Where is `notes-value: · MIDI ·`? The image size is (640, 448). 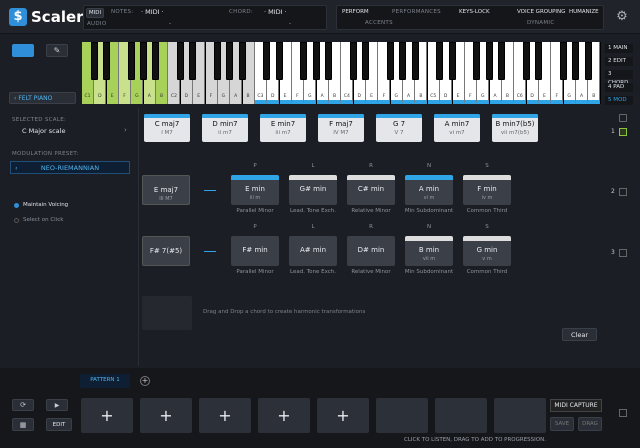
notes-value: · MIDI · is located at coordinates (152, 12).